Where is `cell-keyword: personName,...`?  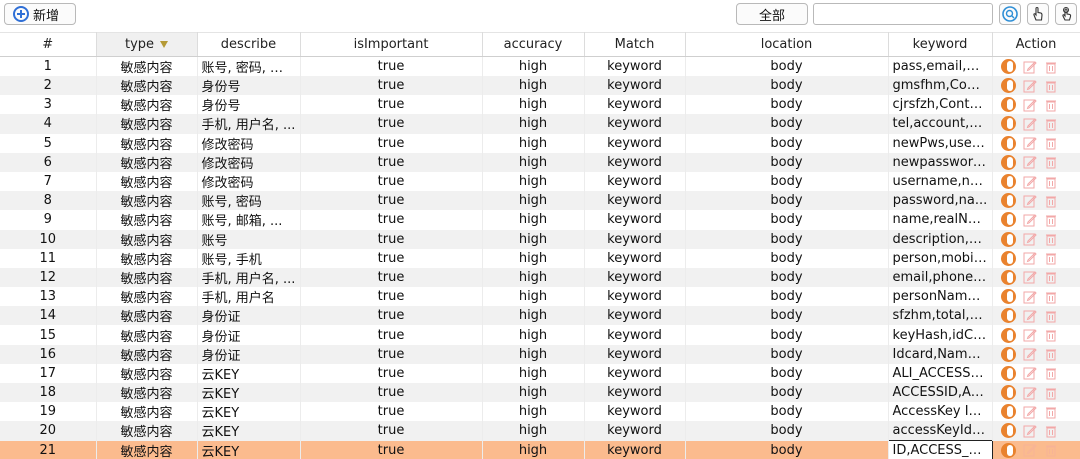
cell-keyword: personName,... is located at coordinates (940, 297).